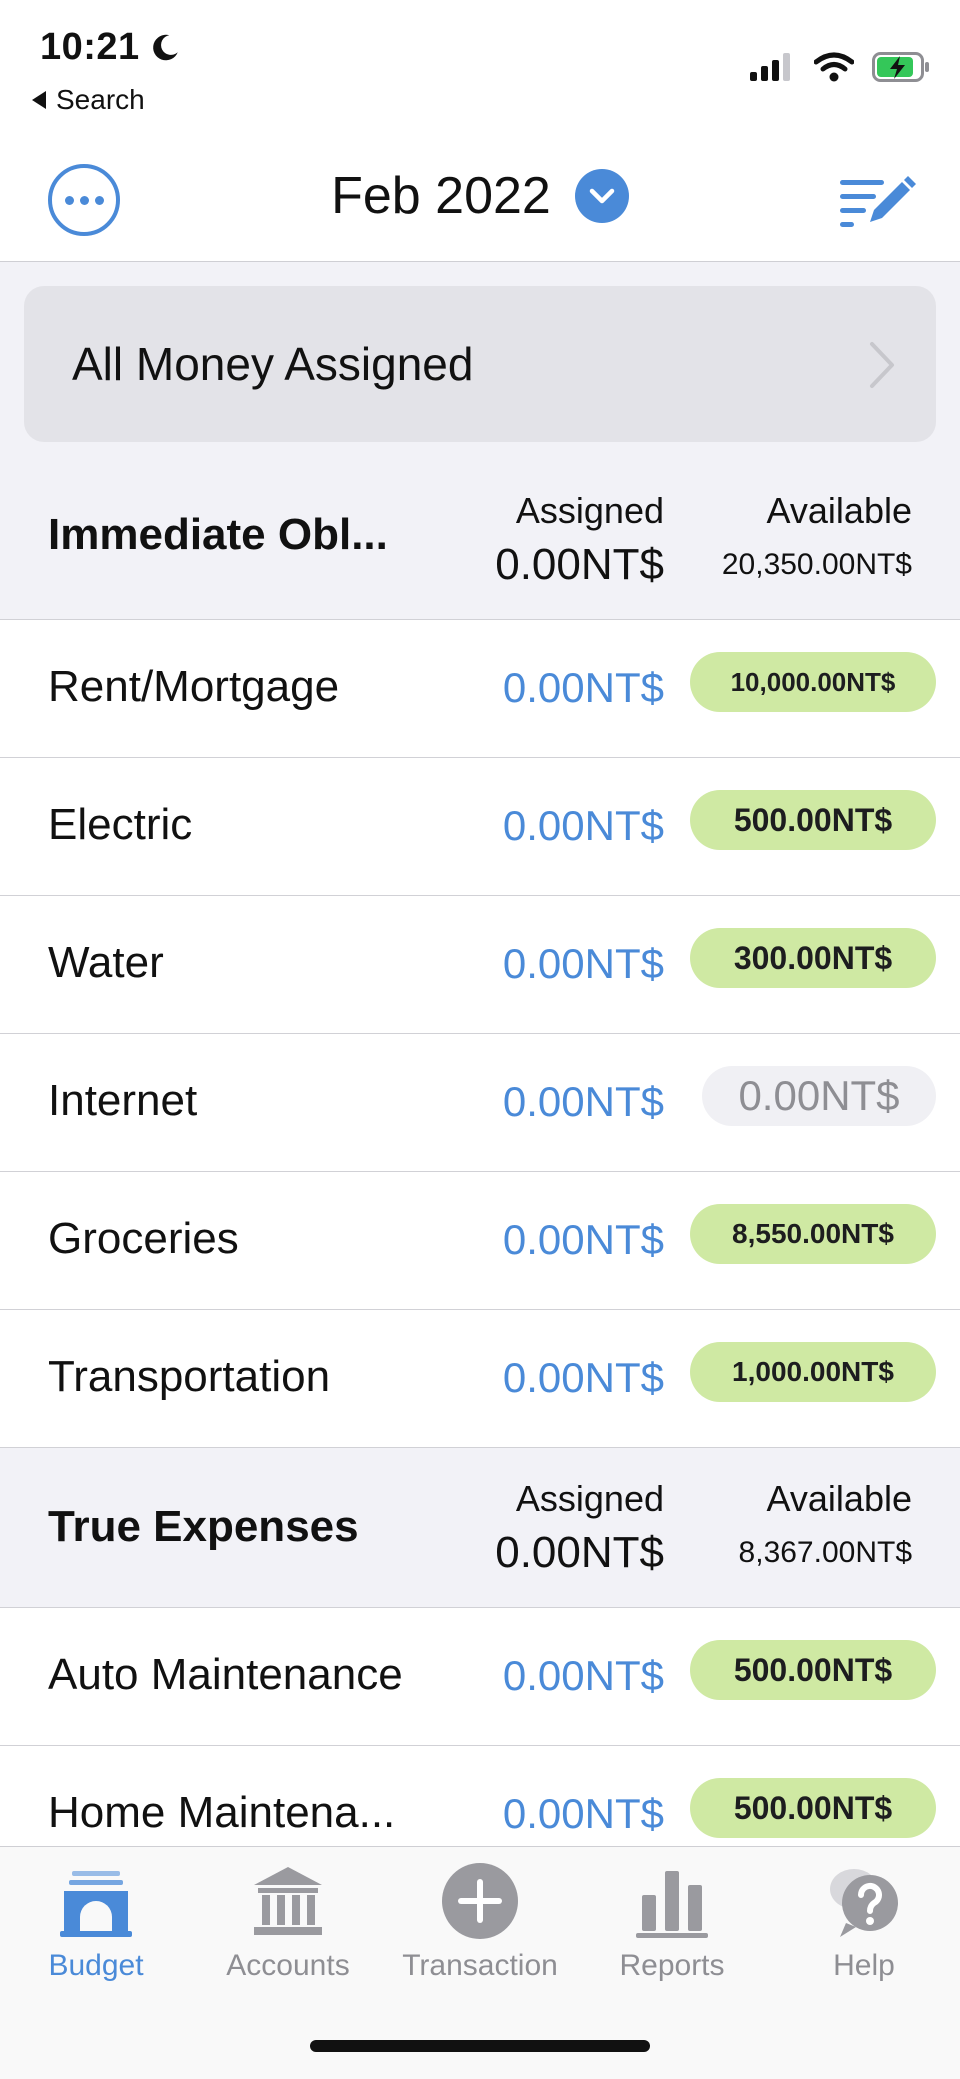 This screenshot has width=960, height=2079. Describe the element at coordinates (441, 196) in the screenshot. I see `month-title: Feb 2022` at that location.